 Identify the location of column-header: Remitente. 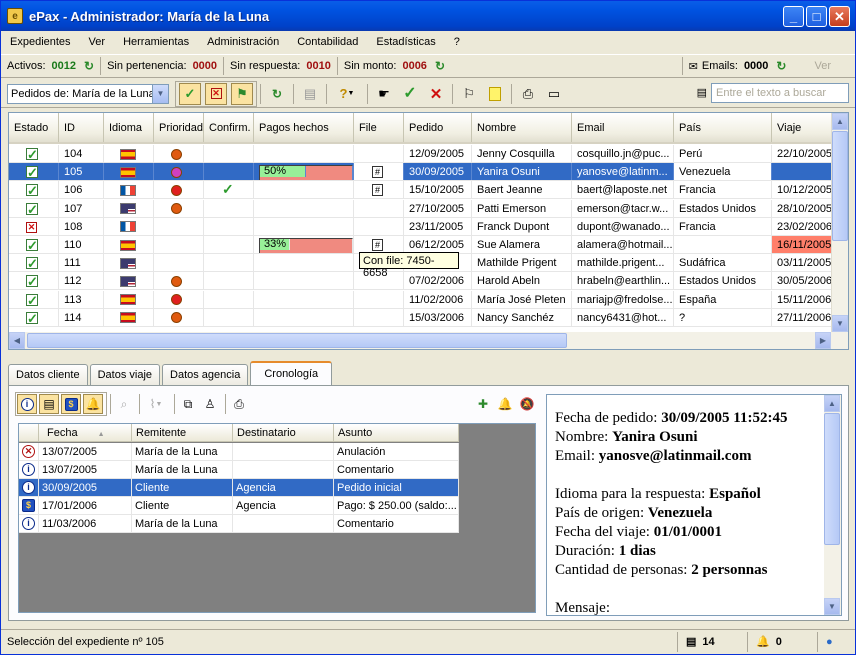
(182, 432).